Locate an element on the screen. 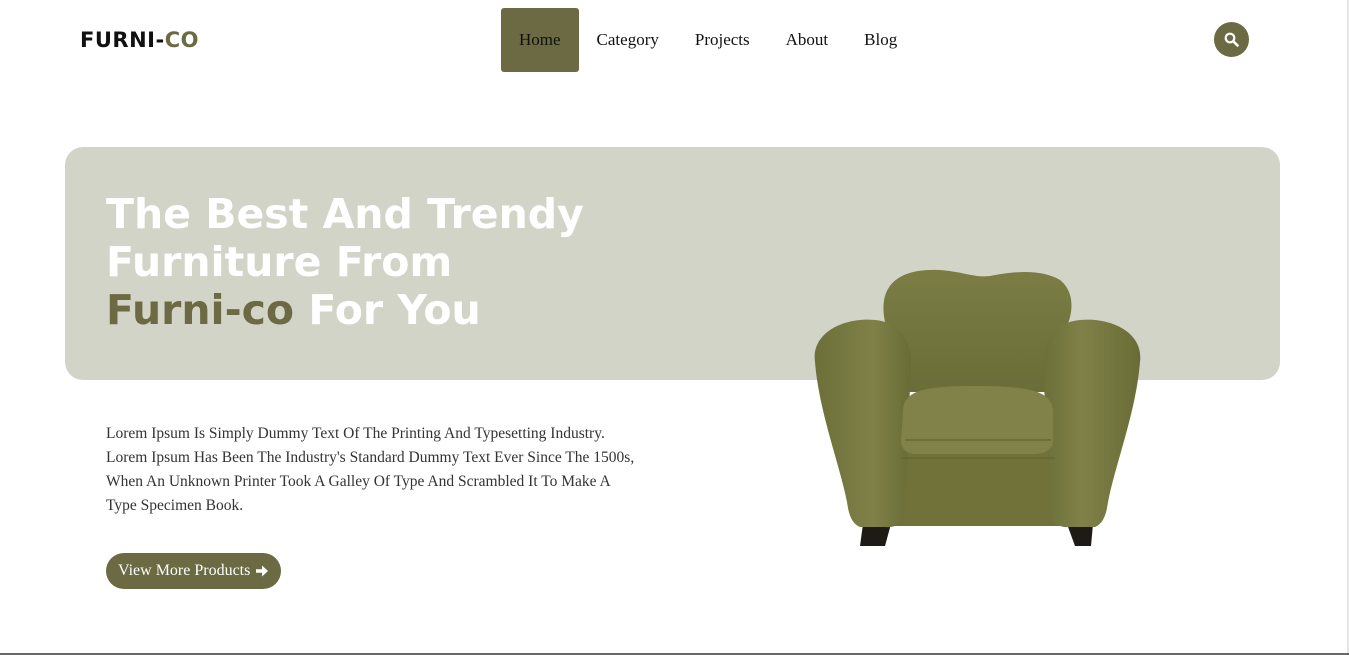 The height and width of the screenshot is (655, 1349). headline-line-1: The Best And Trendy is located at coordinates (345, 214).